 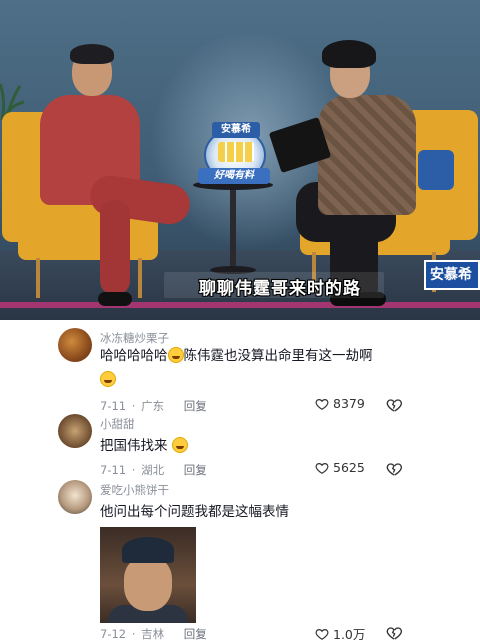 I want to click on guest-shoe, so click(x=115, y=299).